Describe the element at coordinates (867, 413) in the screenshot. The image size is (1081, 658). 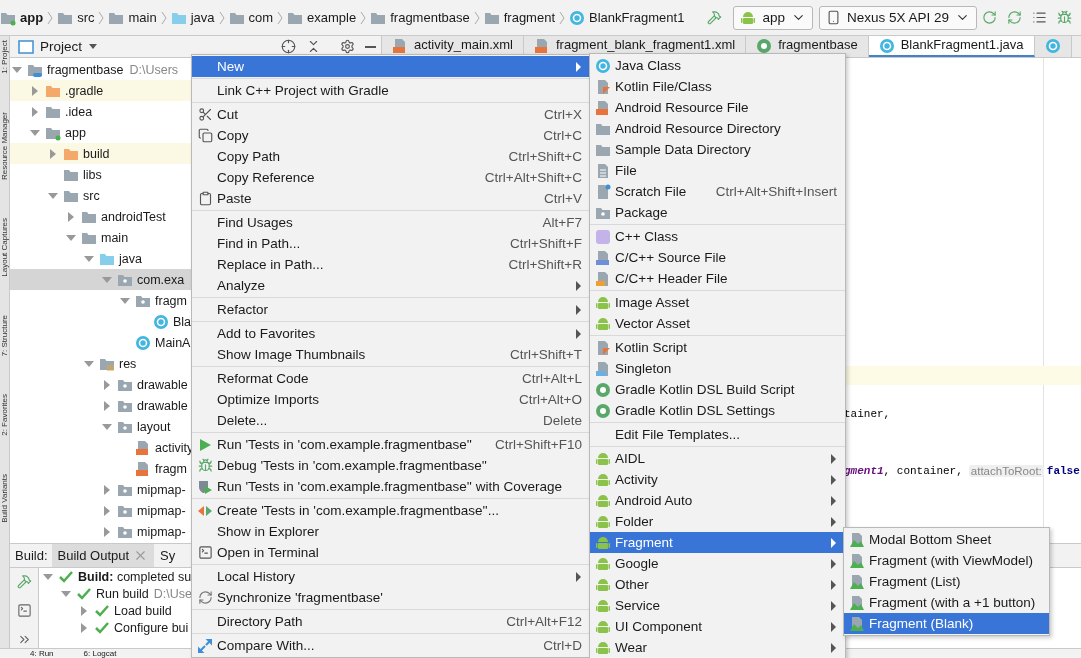
I see `code-text: tainer,` at that location.